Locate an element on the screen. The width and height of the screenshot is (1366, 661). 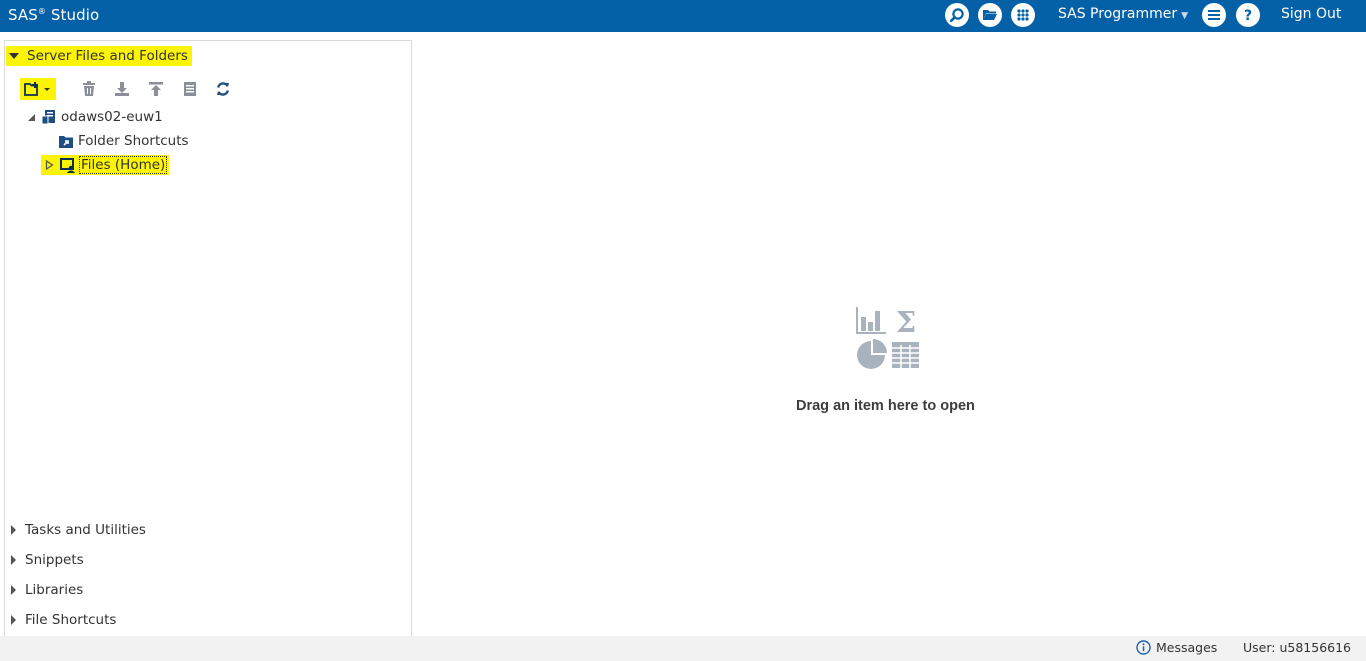
delete-icon is located at coordinates (89, 89).